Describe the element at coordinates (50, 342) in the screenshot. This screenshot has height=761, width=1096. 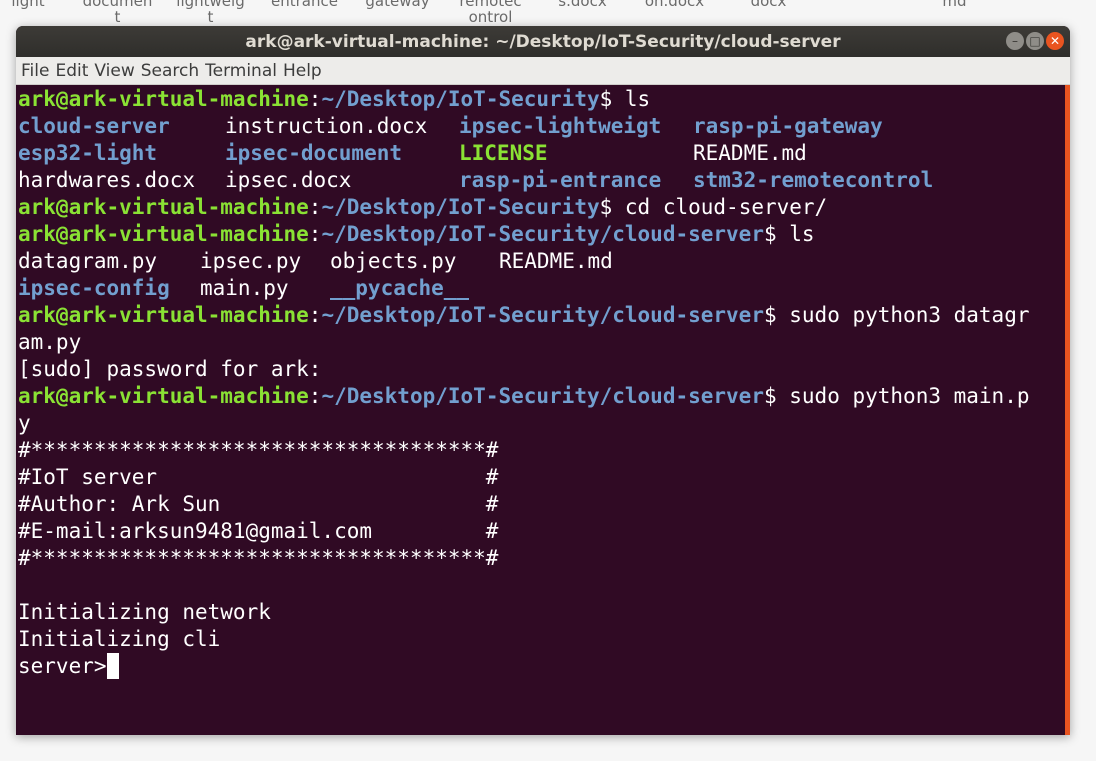
I see `wrapped-line: am.py` at that location.